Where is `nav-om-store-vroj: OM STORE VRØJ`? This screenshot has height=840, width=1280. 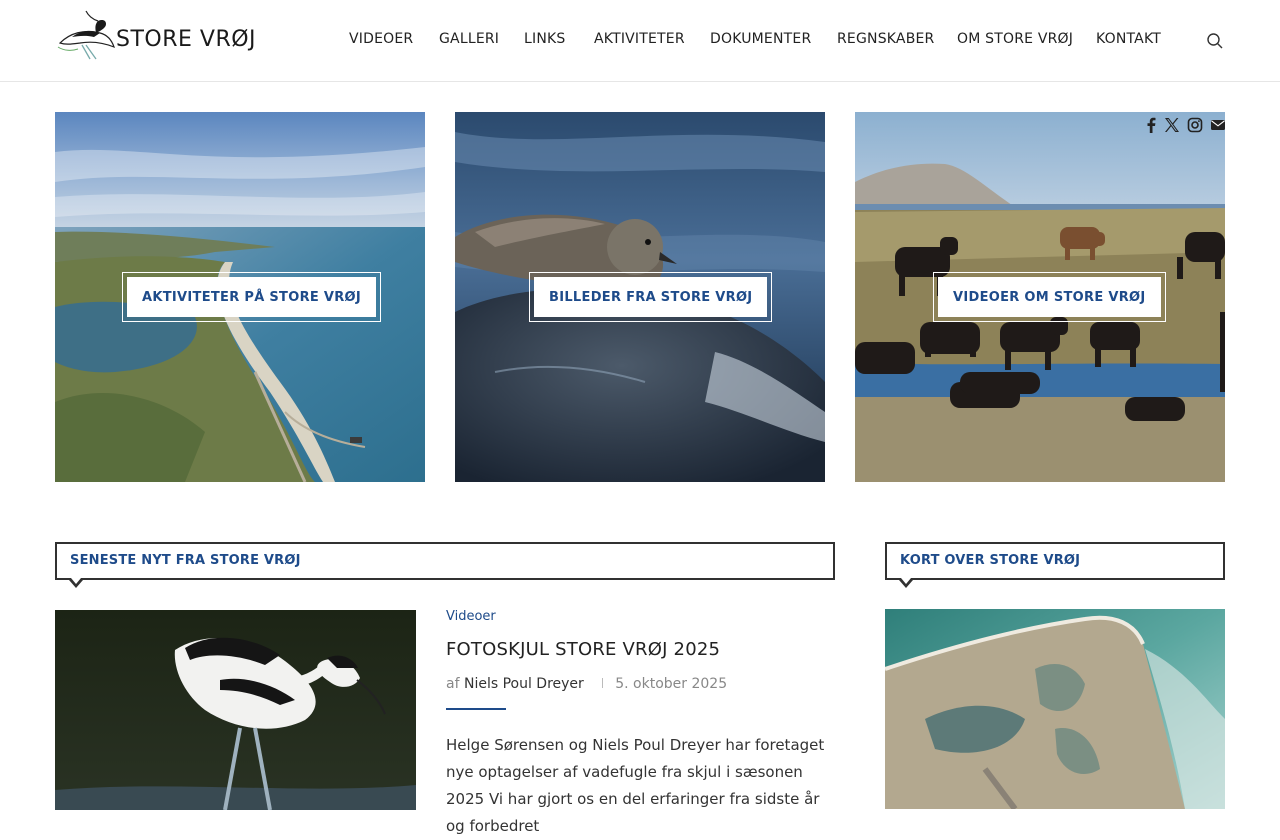
nav-om-store-vroj: OM STORE VRØJ is located at coordinates (1015, 39).